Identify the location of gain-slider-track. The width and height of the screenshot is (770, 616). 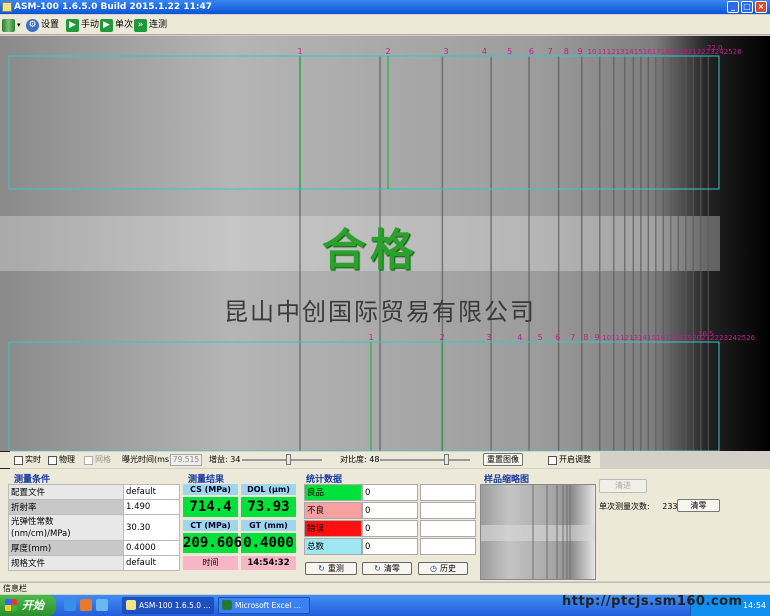
(282, 460).